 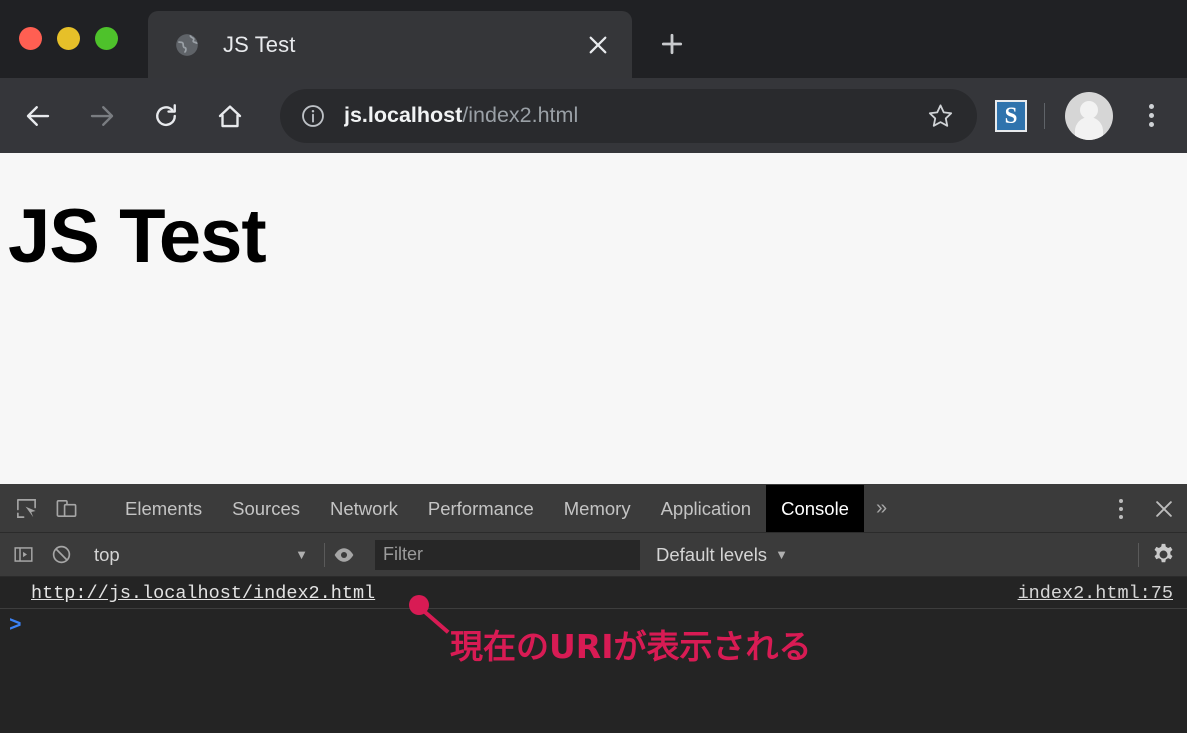 I want to click on more-tabs-icon: », so click(x=881, y=508).